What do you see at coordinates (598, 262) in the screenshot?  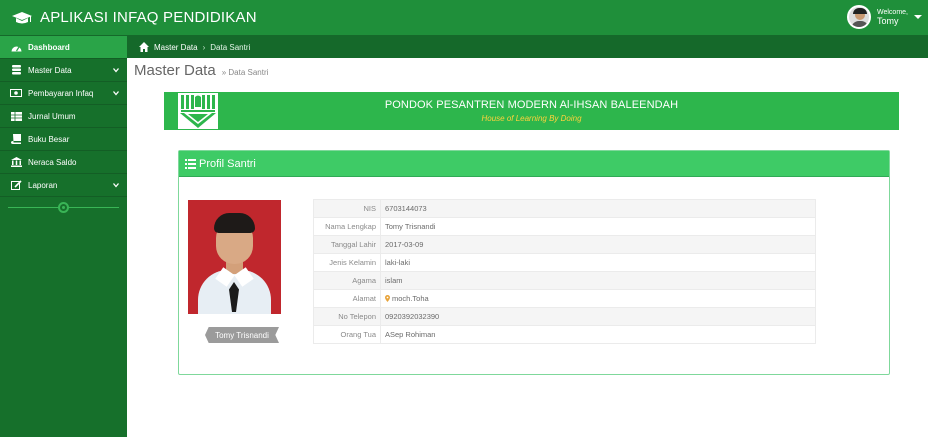 I see `field-value: laki-laki` at bounding box center [598, 262].